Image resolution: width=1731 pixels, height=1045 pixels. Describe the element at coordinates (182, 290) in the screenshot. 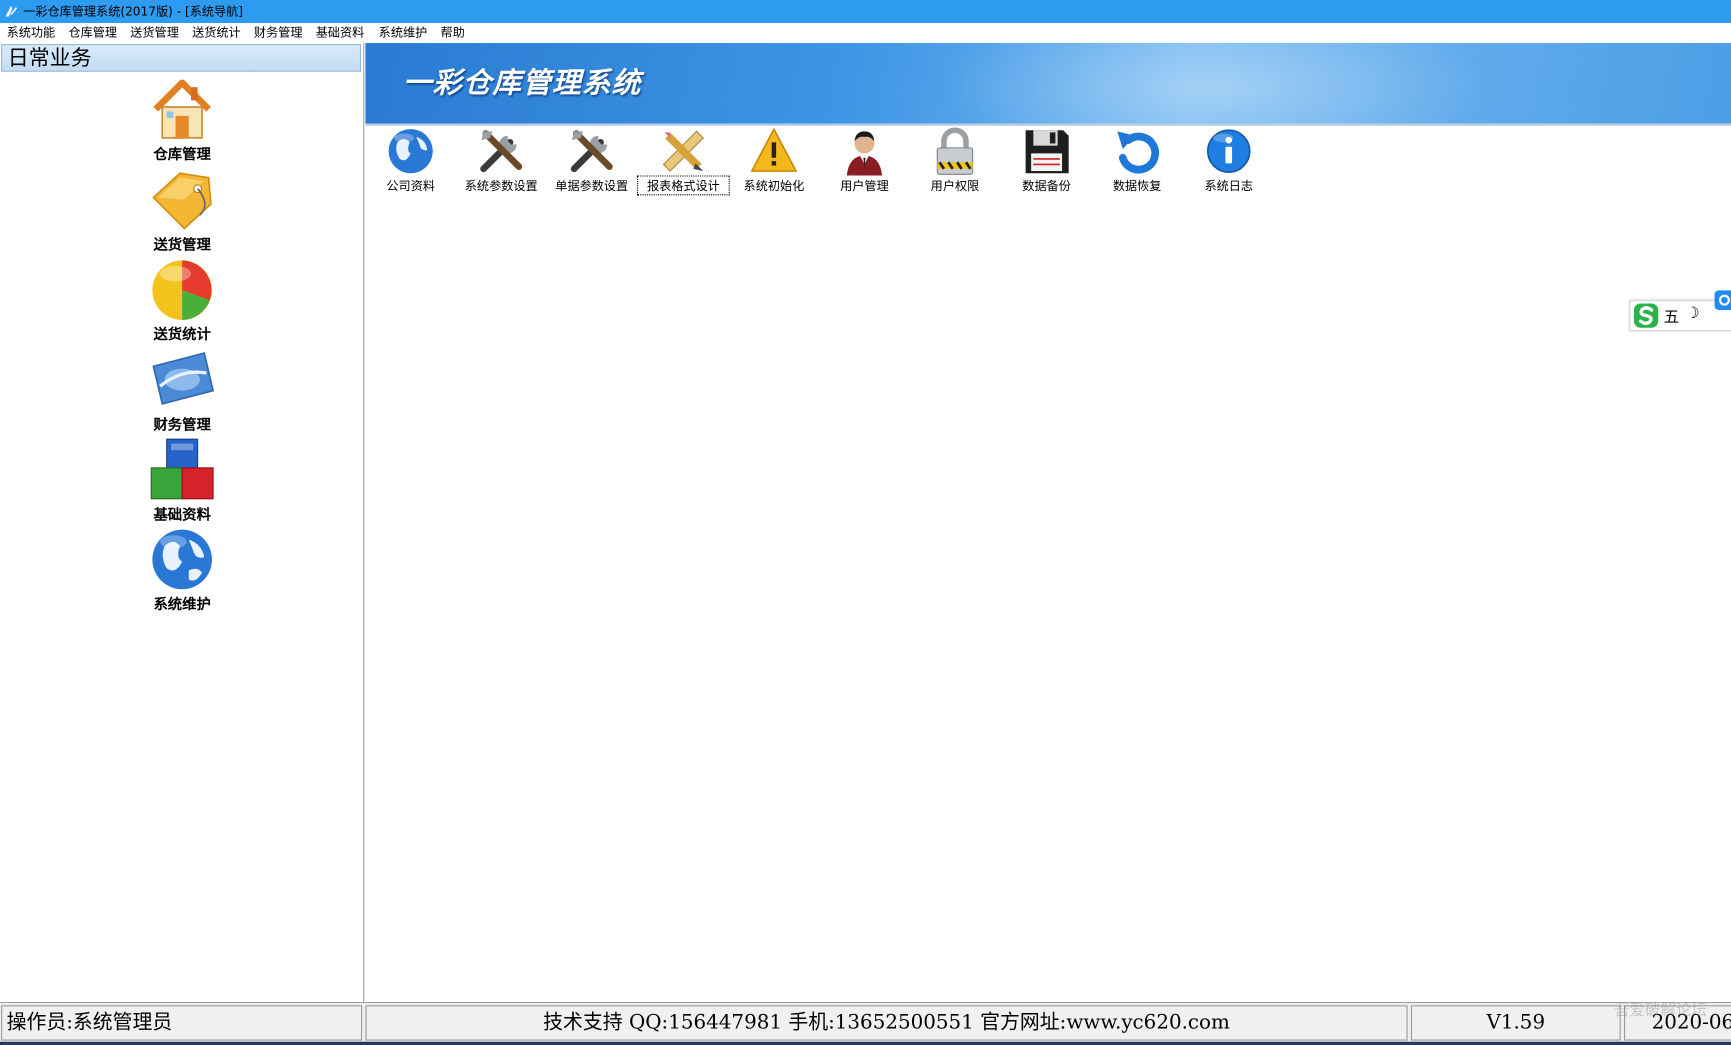

I see `pie-chart-icon` at that location.